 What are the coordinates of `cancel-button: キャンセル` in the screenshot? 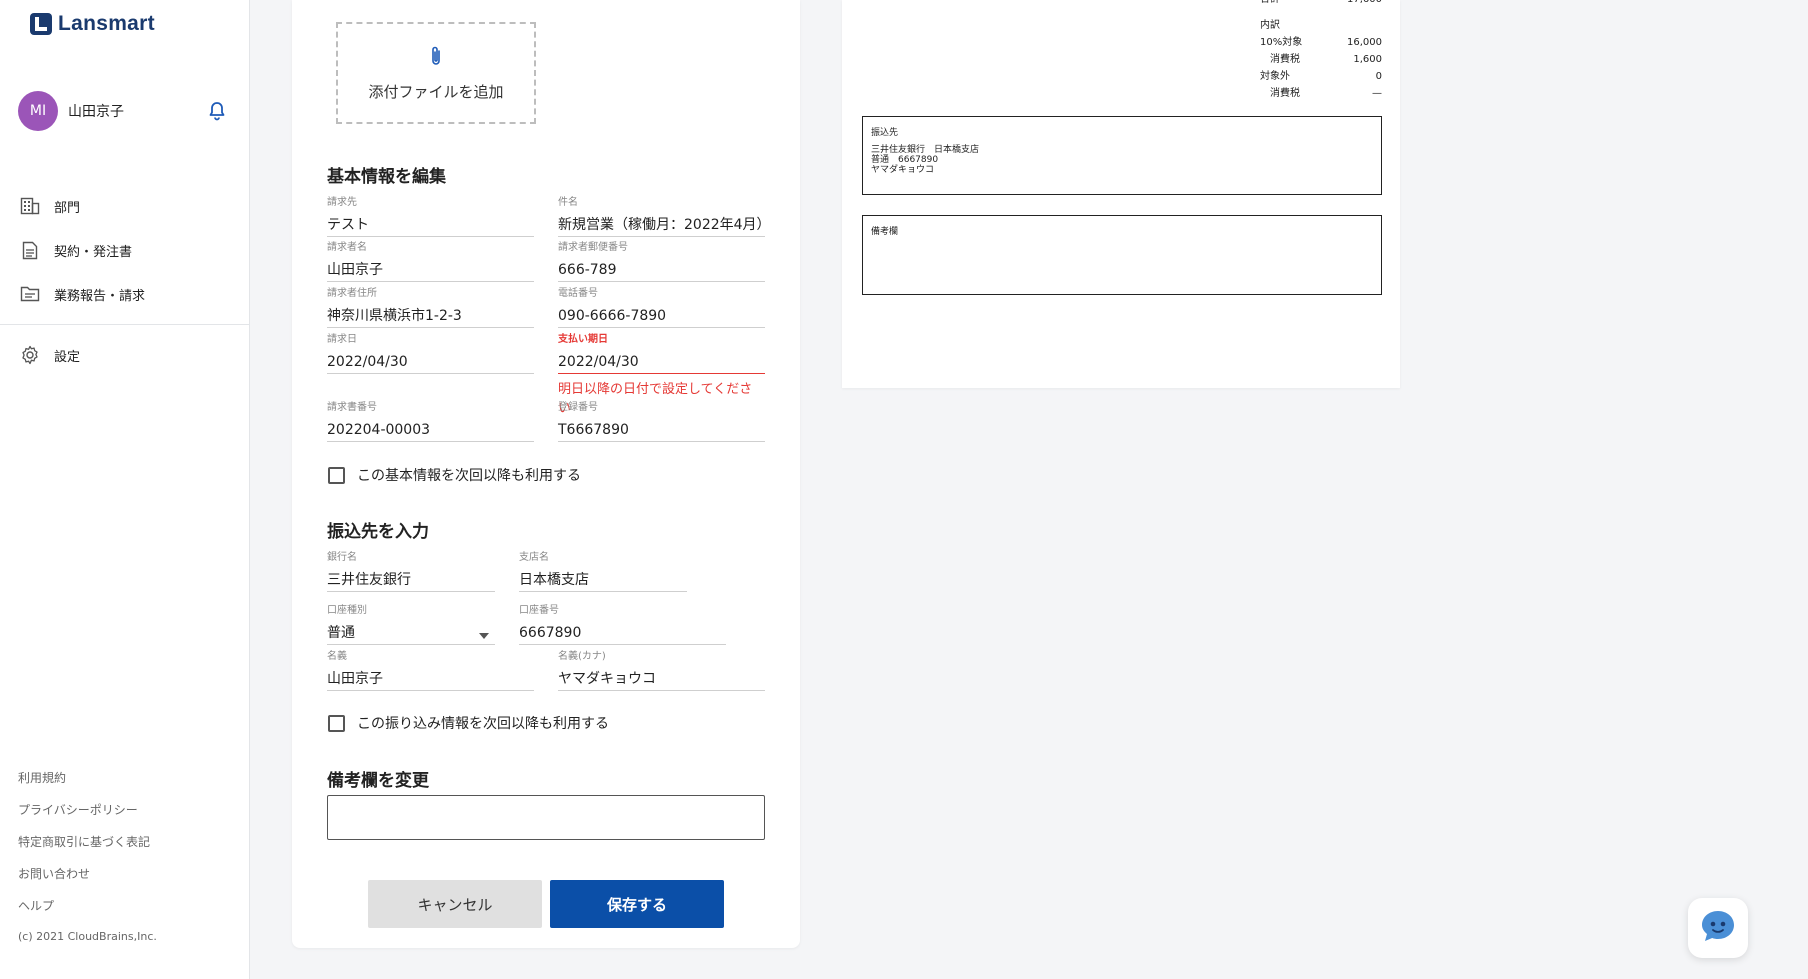 It's located at (455, 904).